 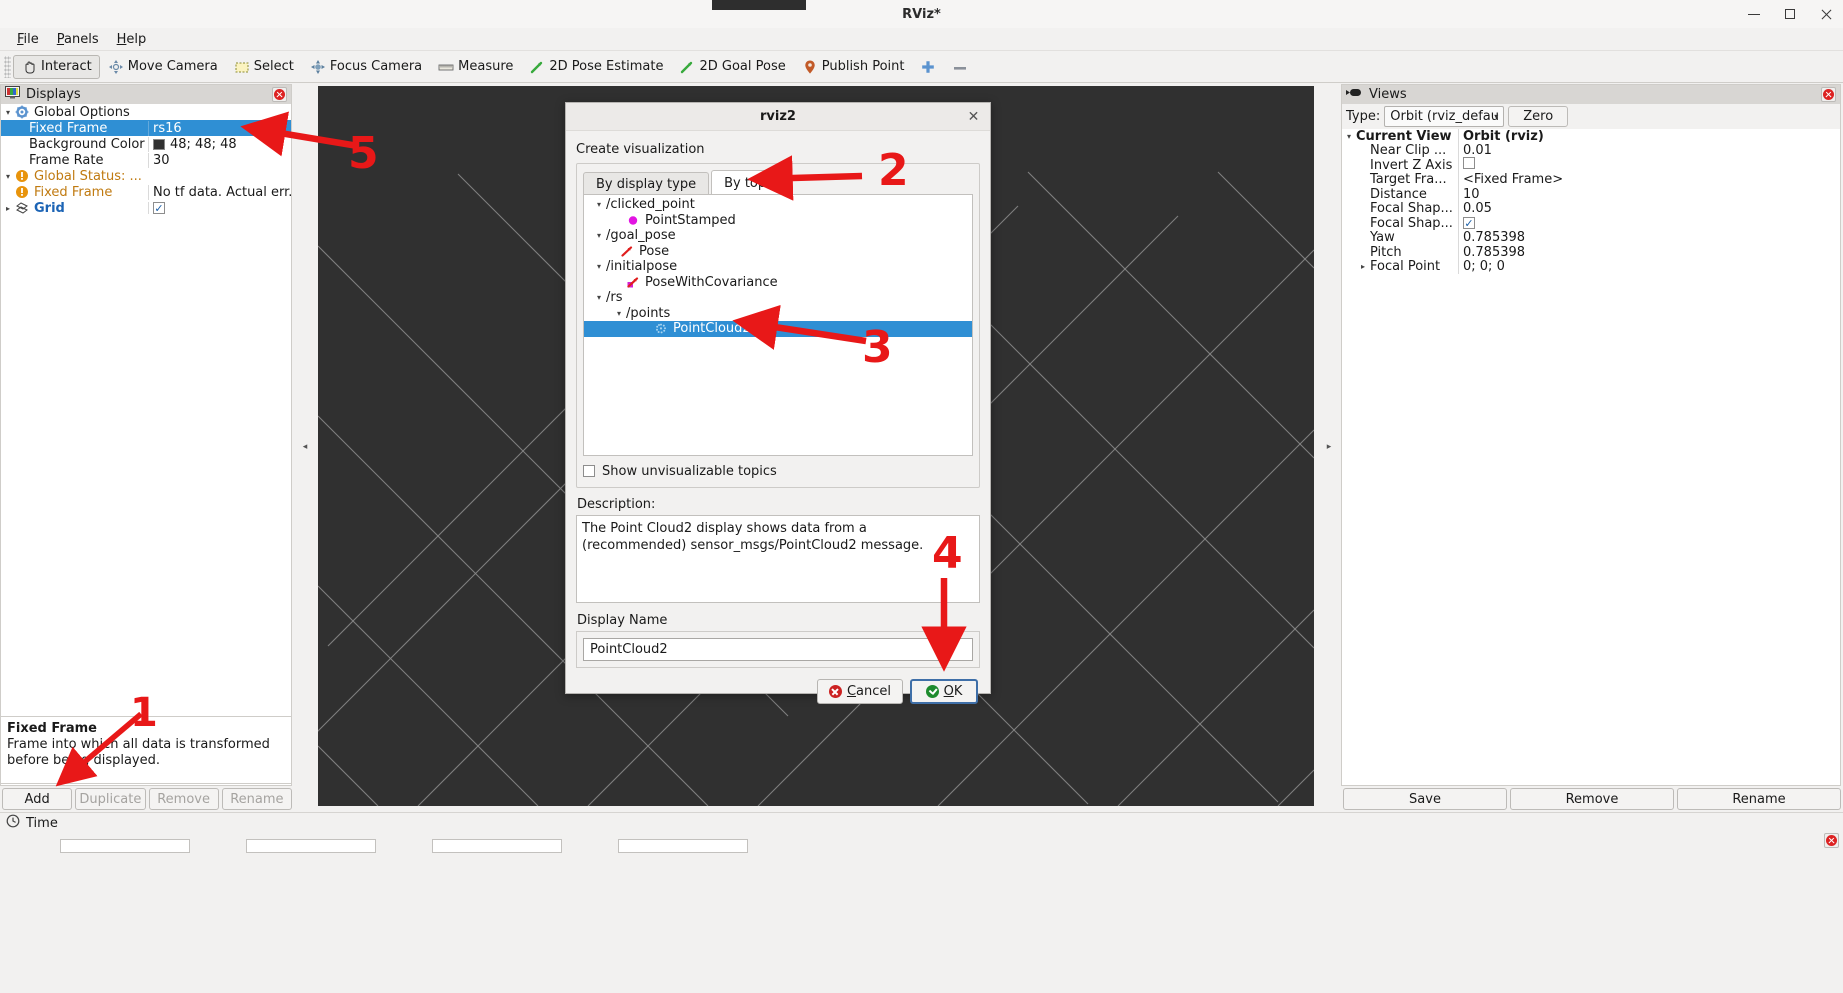 What do you see at coordinates (778, 649) in the screenshot?
I see `display-name-input: PointCloud2` at bounding box center [778, 649].